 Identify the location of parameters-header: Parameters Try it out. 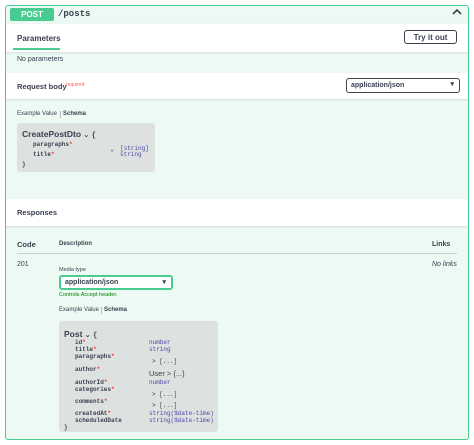
(237, 38).